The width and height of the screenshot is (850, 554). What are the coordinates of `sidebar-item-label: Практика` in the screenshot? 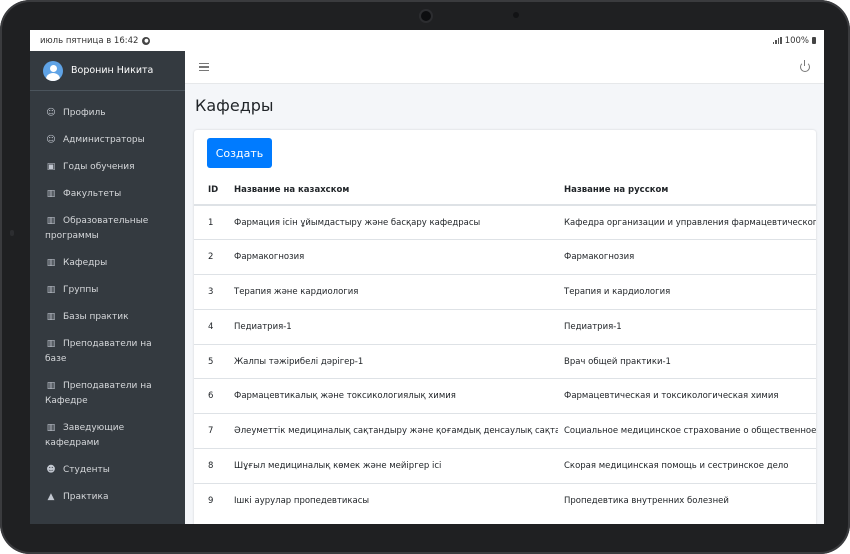 It's located at (86, 497).